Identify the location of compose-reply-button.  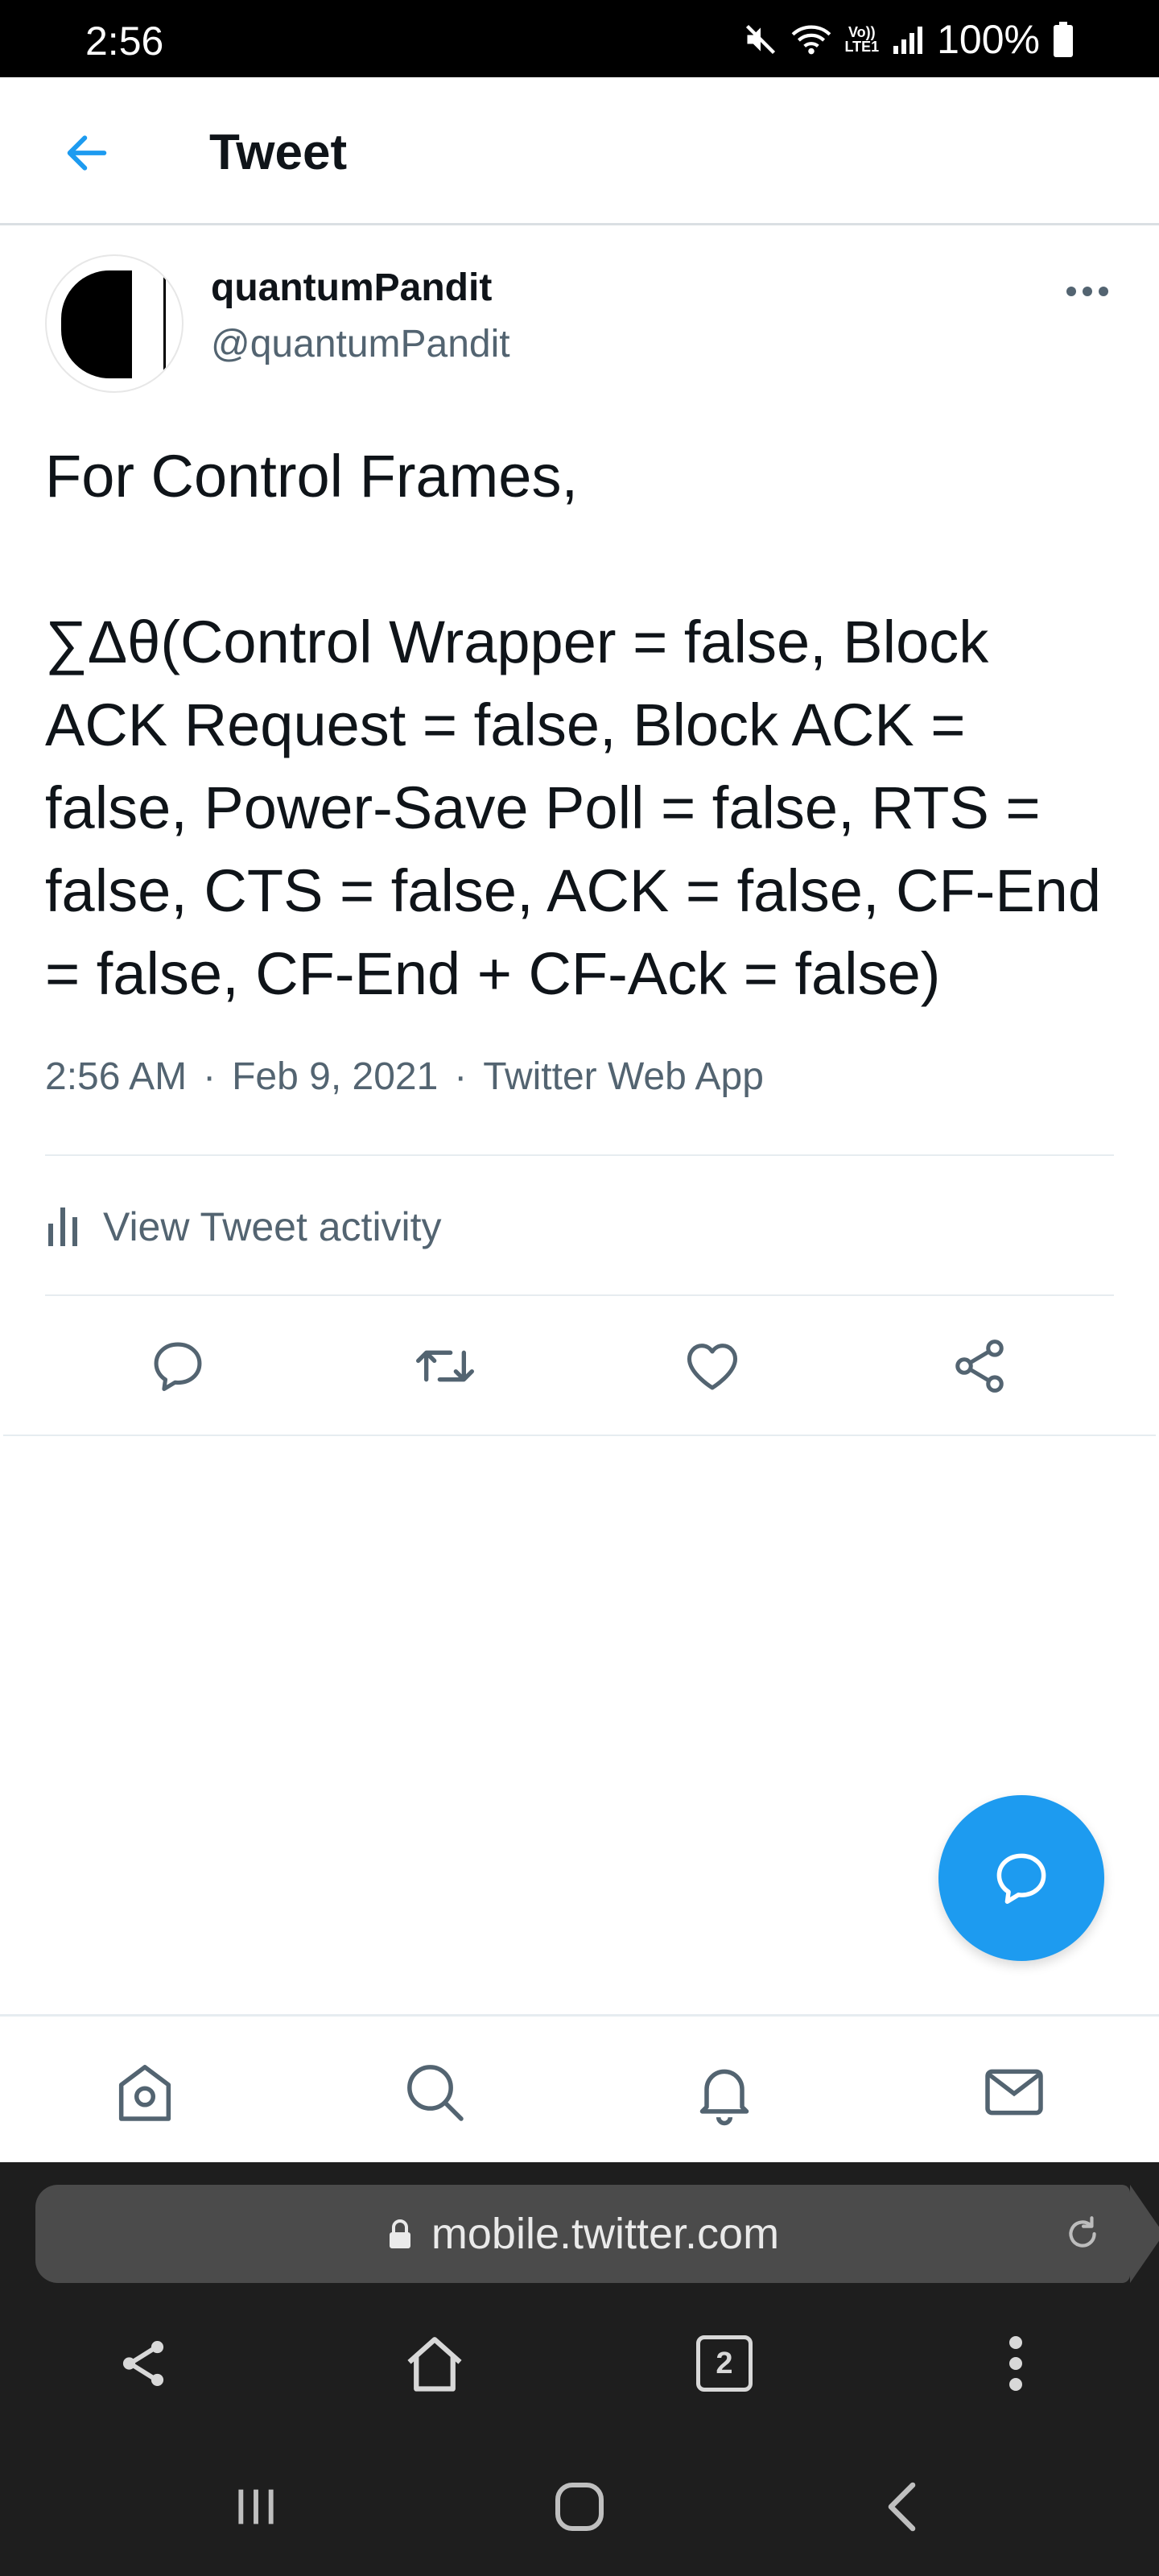
(1021, 1878).